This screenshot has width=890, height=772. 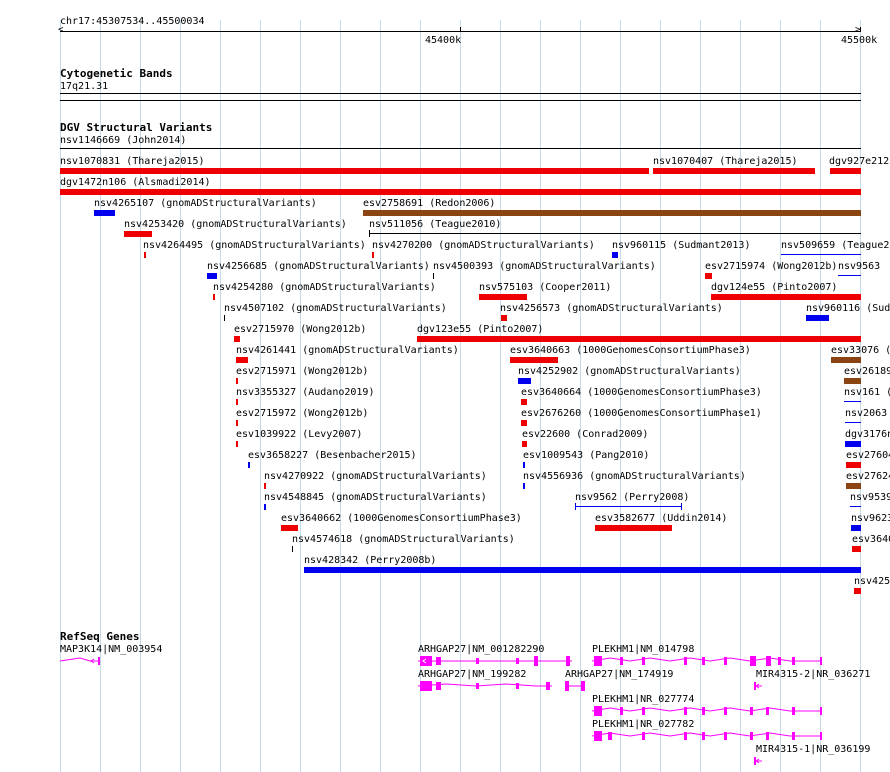 I want to click on variant-label: nsv4574618 (gnomADStructuralVariants), so click(x=403, y=539).